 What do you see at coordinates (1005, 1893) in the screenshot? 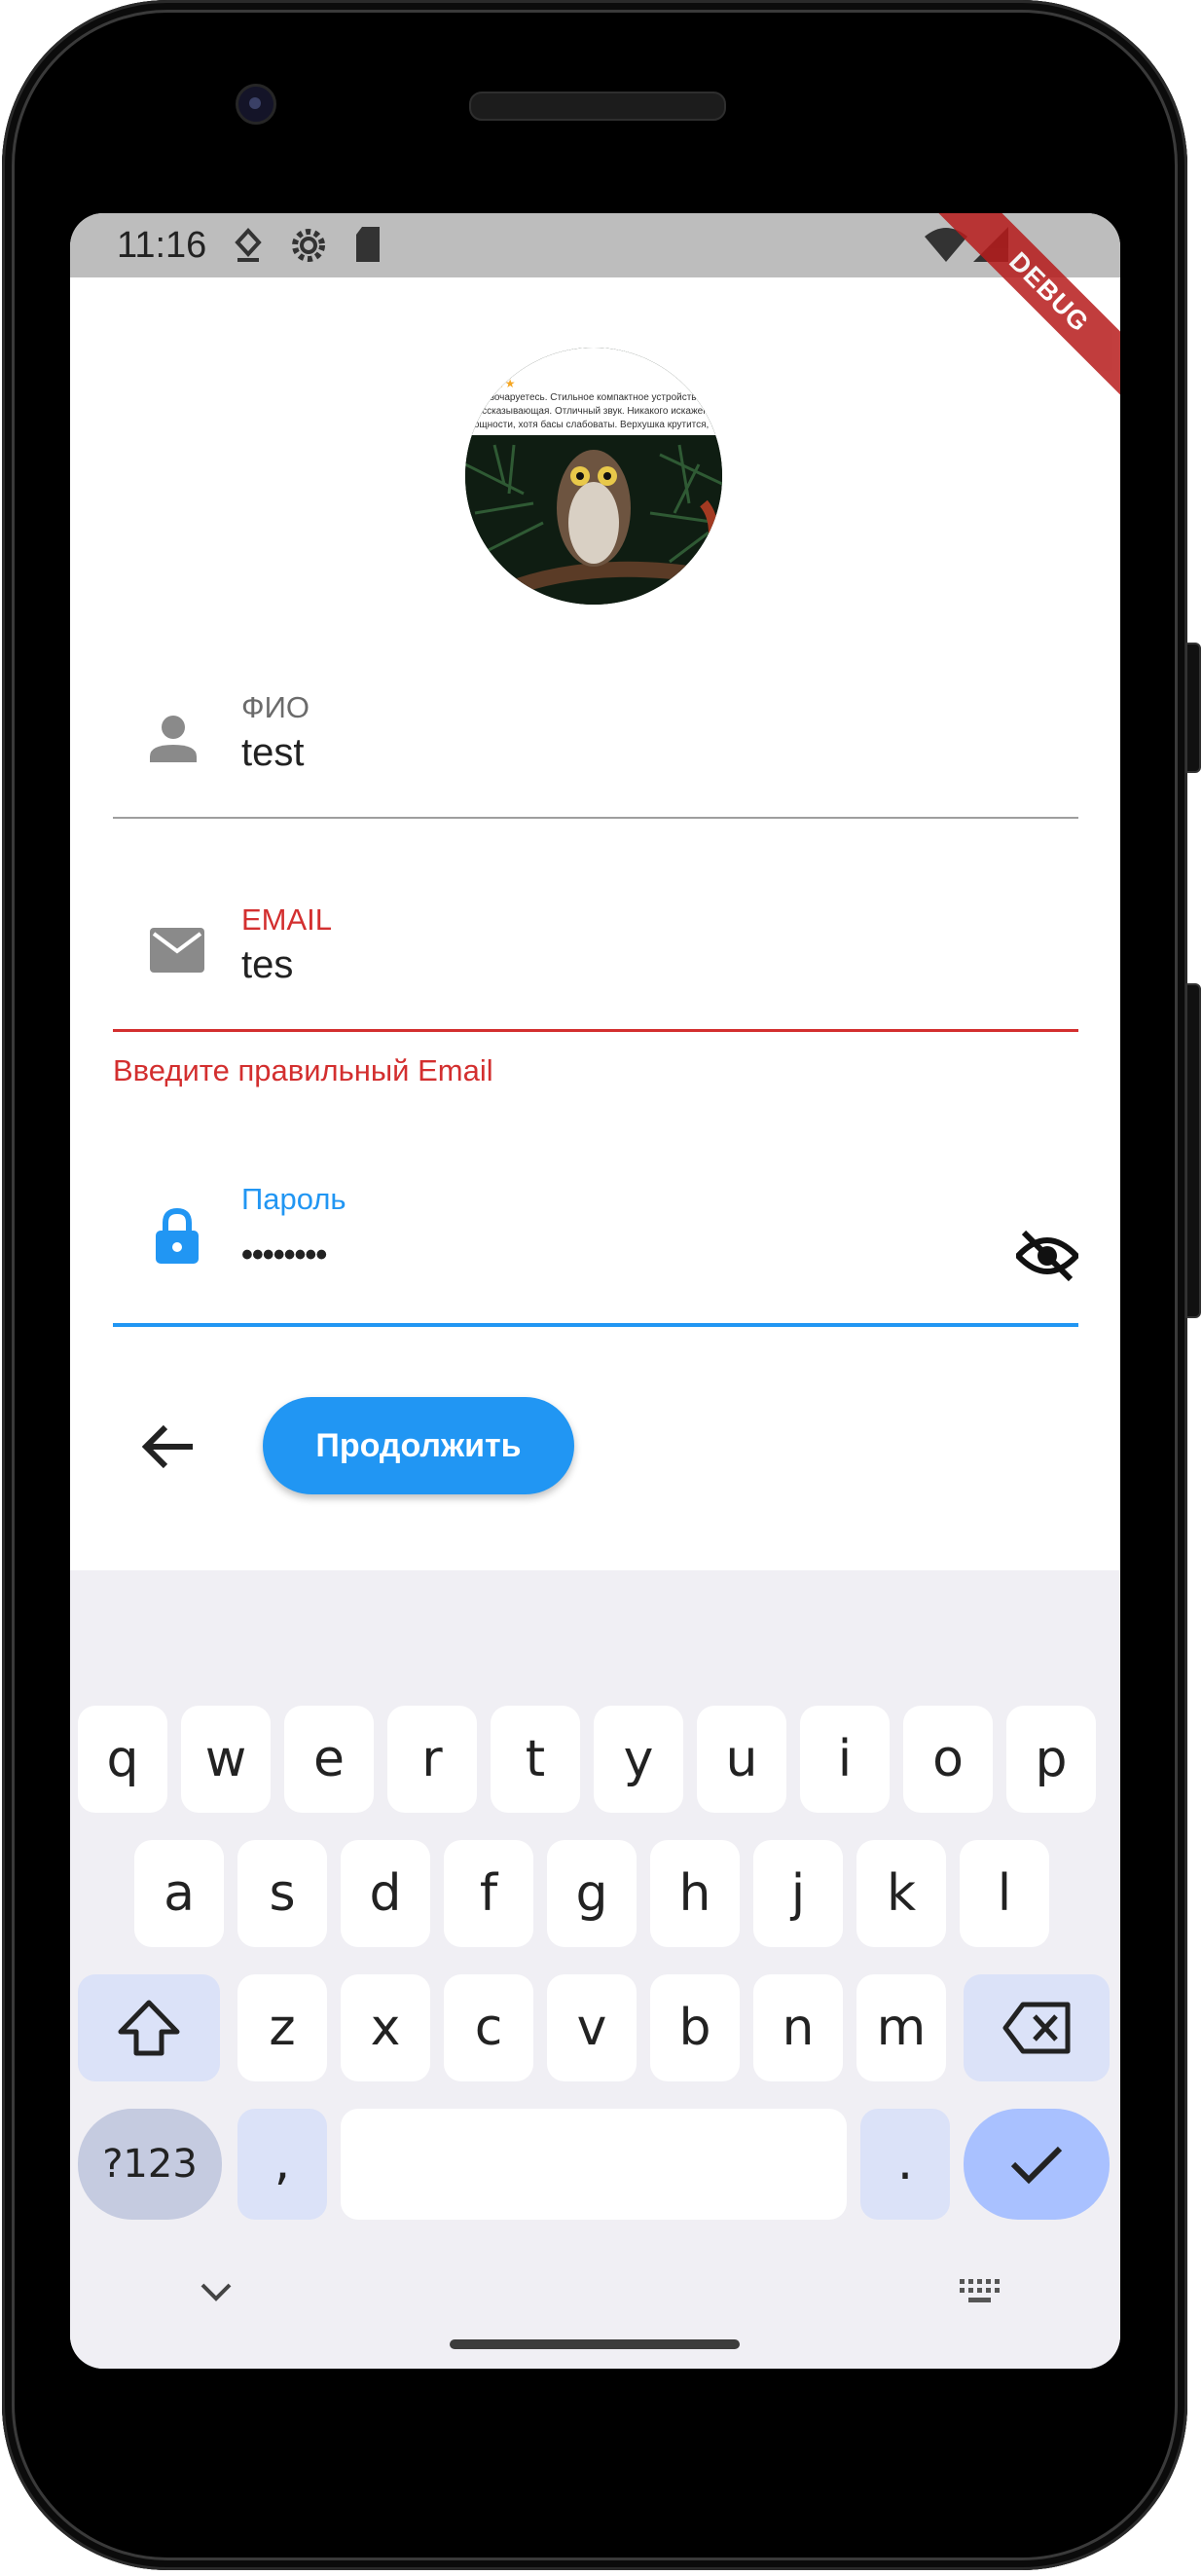
I see `key-l: l` at bounding box center [1005, 1893].